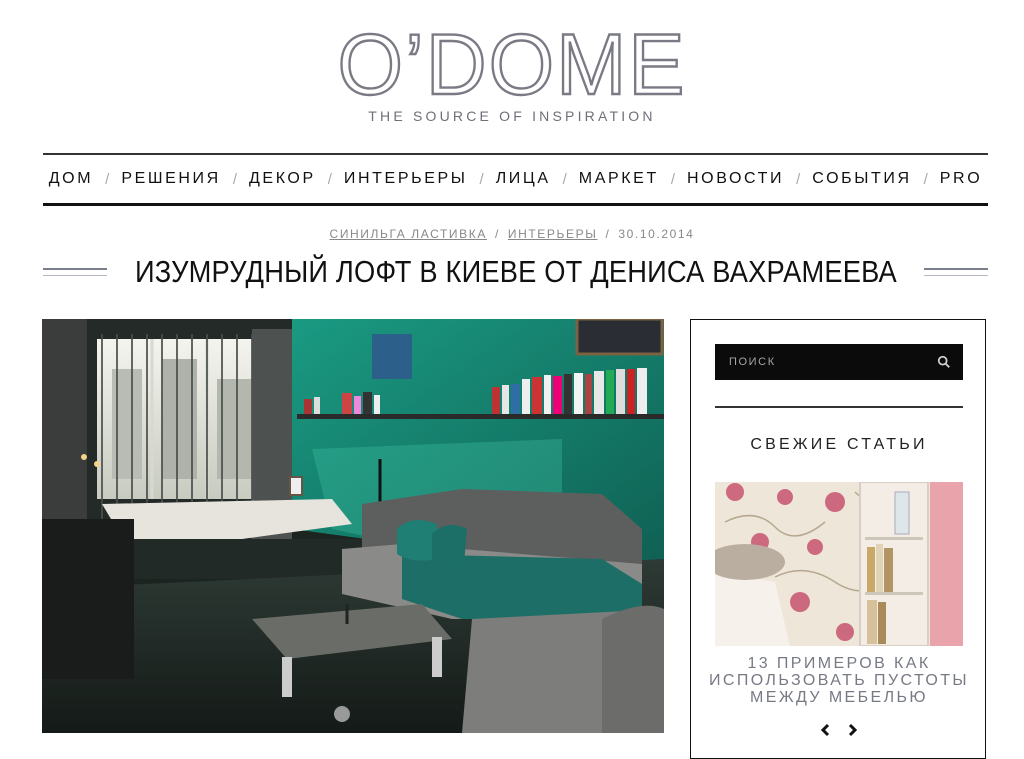 This screenshot has height=759, width=1024. I want to click on recent-posts-pager, so click(839, 732).